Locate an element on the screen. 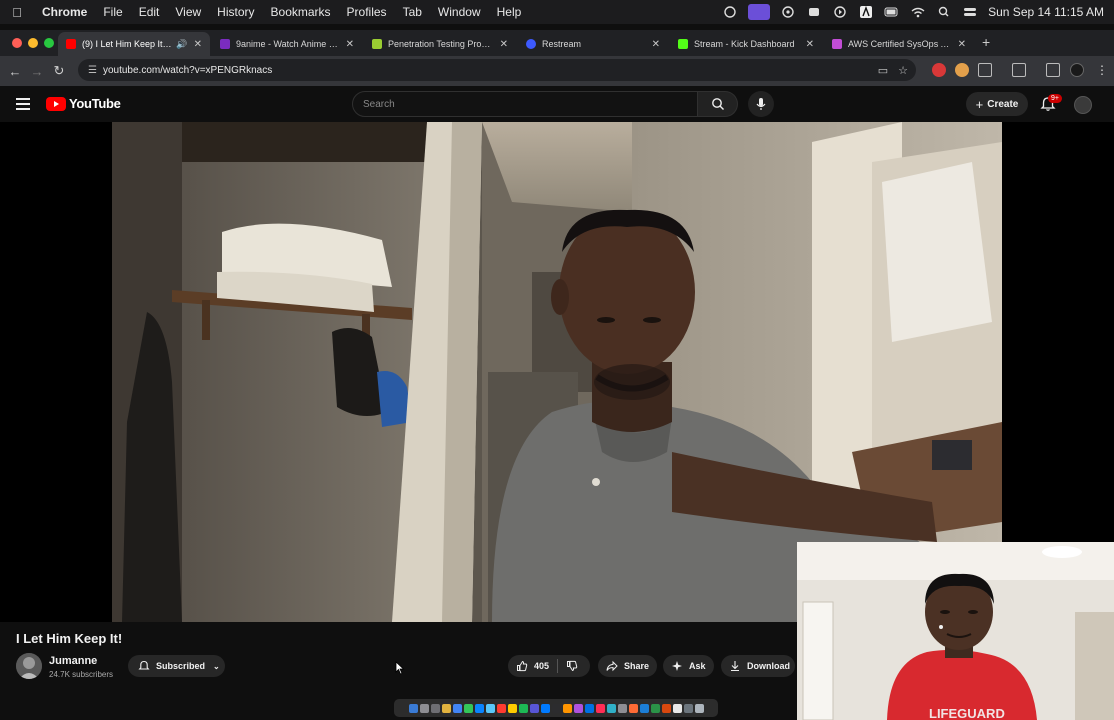  wifi-icon is located at coordinates (918, 12).